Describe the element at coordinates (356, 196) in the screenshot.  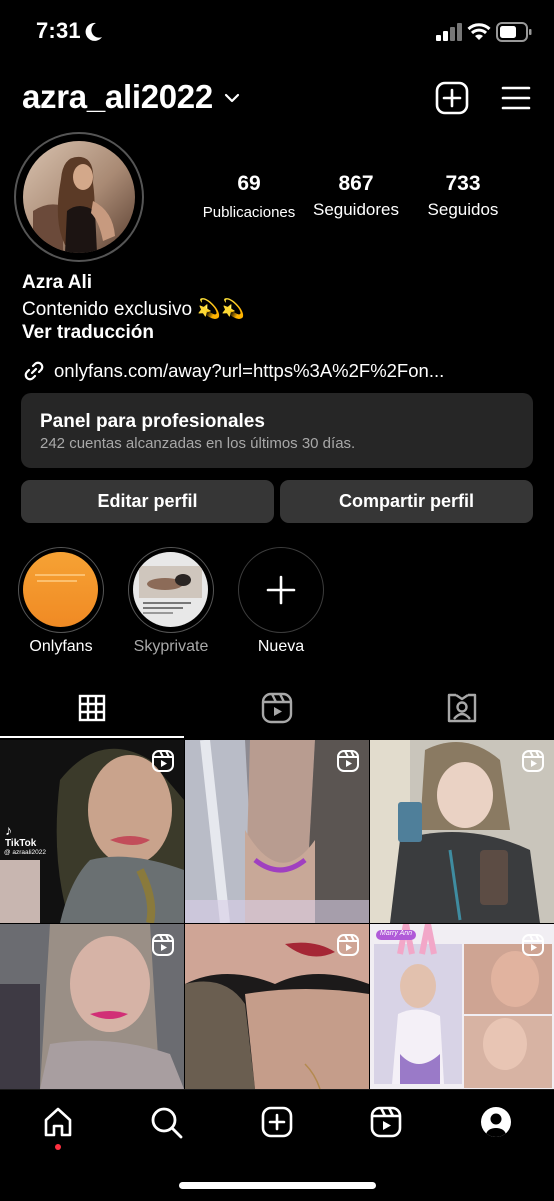
I see `stat-followers: 867 Seguidores` at that location.